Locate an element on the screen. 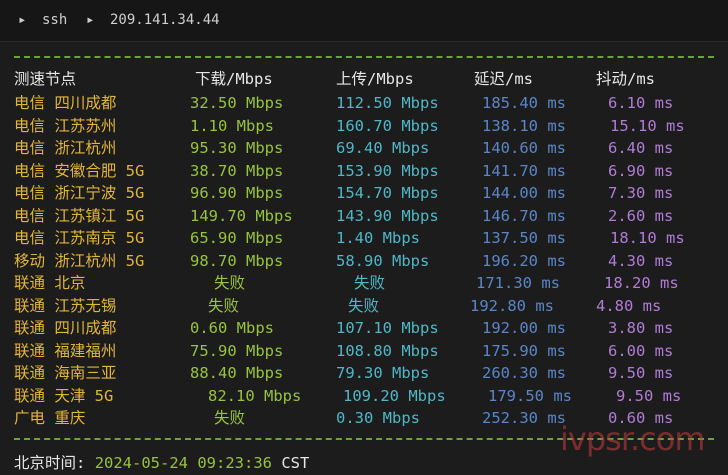 Image resolution: width=728 pixels, height=475 pixels. upload-value: 153.90 Mbps is located at coordinates (387, 170).